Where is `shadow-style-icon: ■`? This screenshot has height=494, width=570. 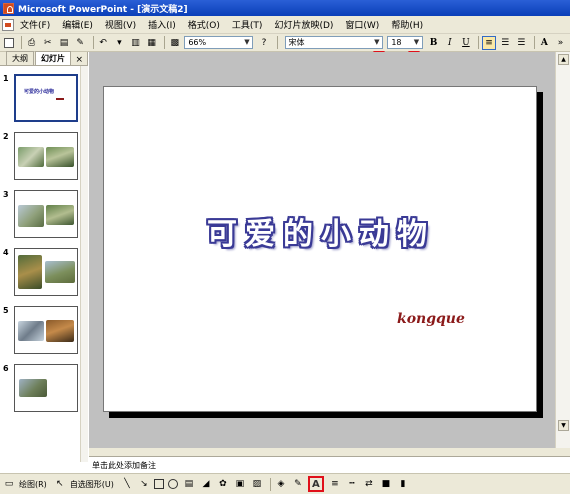 shadow-style-icon: ■ is located at coordinates (386, 484).